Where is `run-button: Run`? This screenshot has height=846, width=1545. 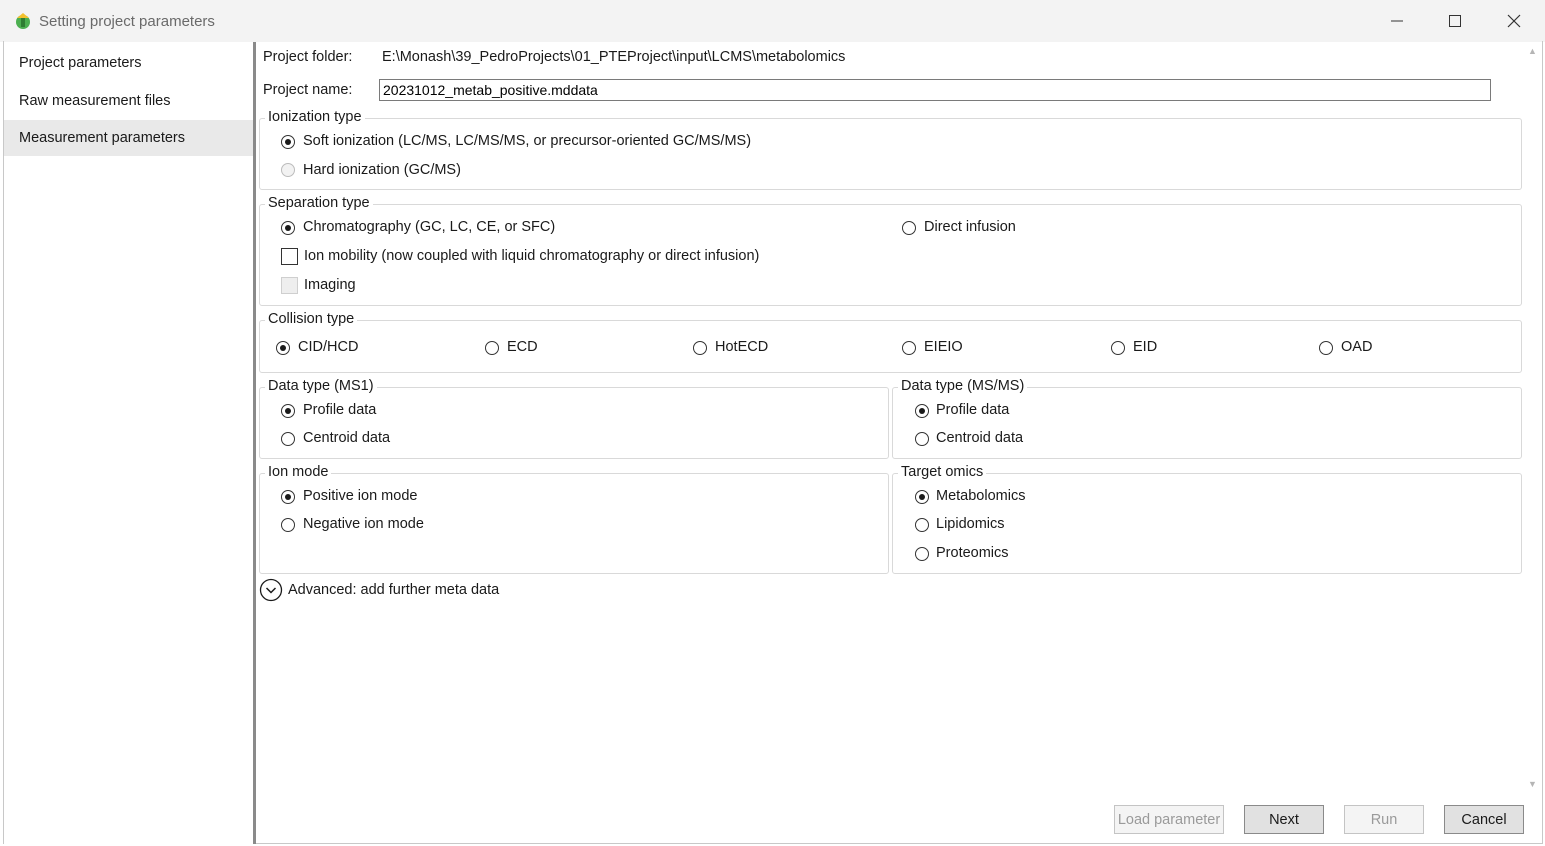 run-button: Run is located at coordinates (1384, 819).